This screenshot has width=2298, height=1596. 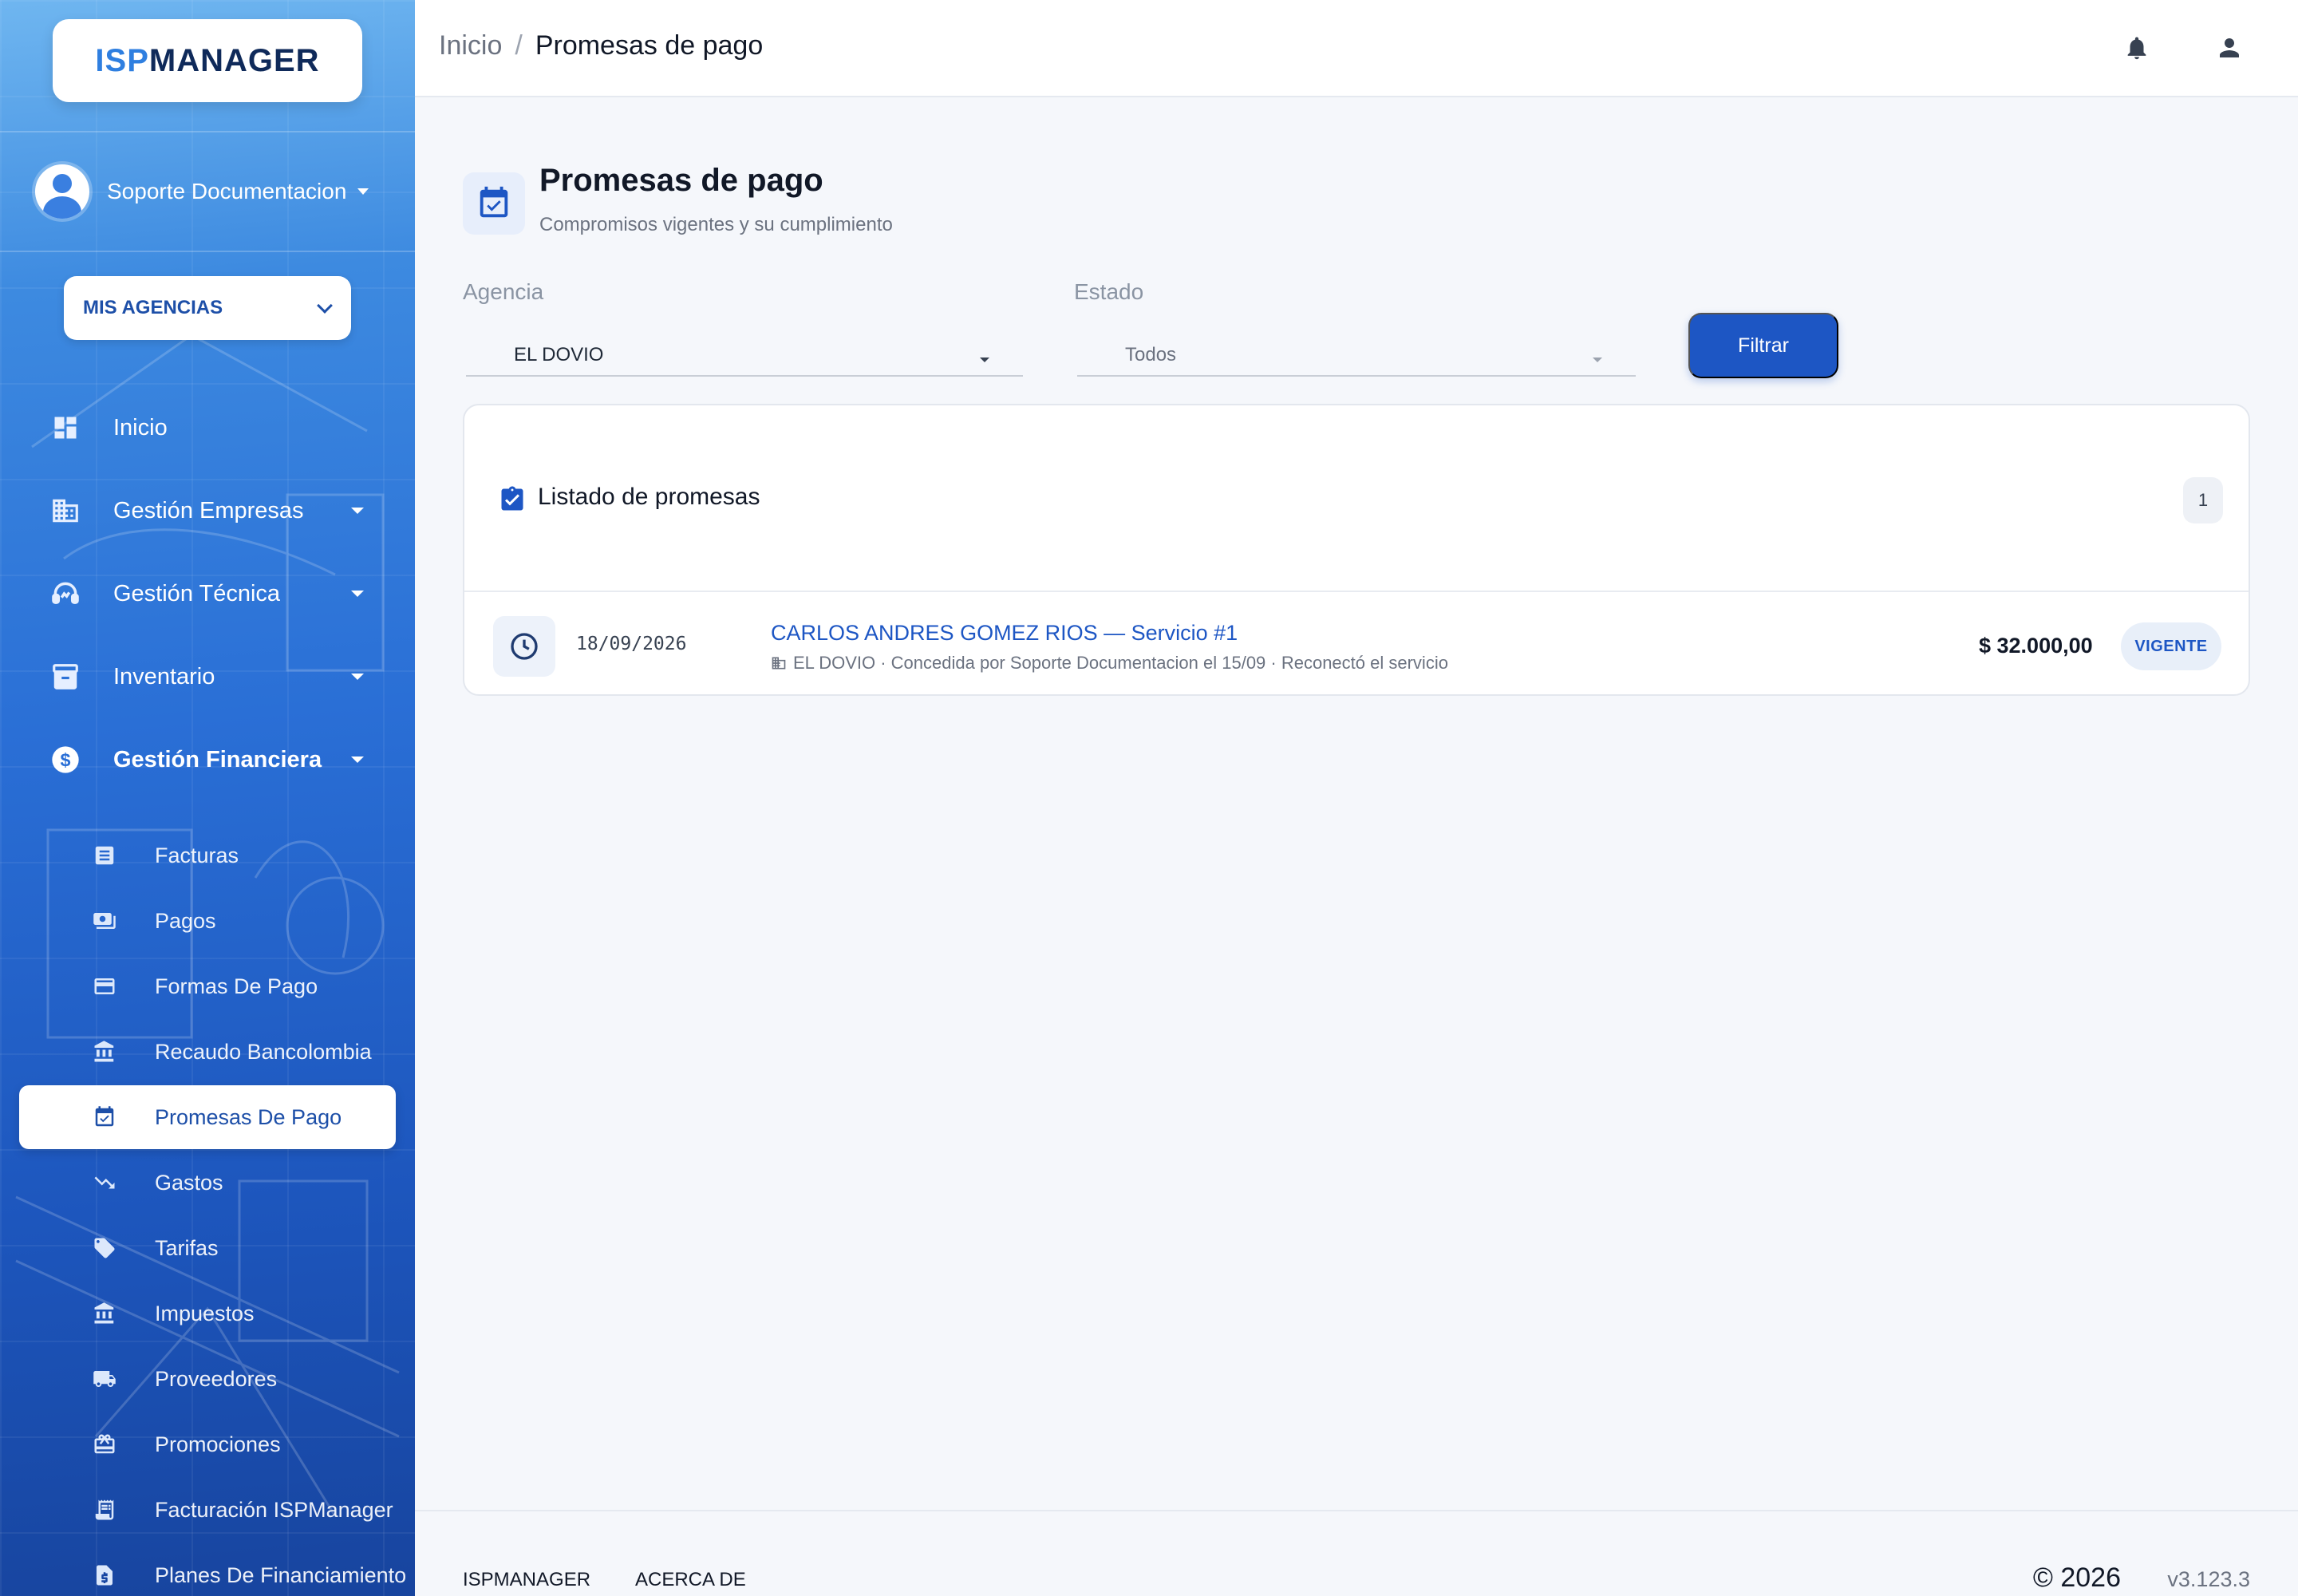 I want to click on sidebar-item-gastos: Gastos, so click(x=207, y=1183).